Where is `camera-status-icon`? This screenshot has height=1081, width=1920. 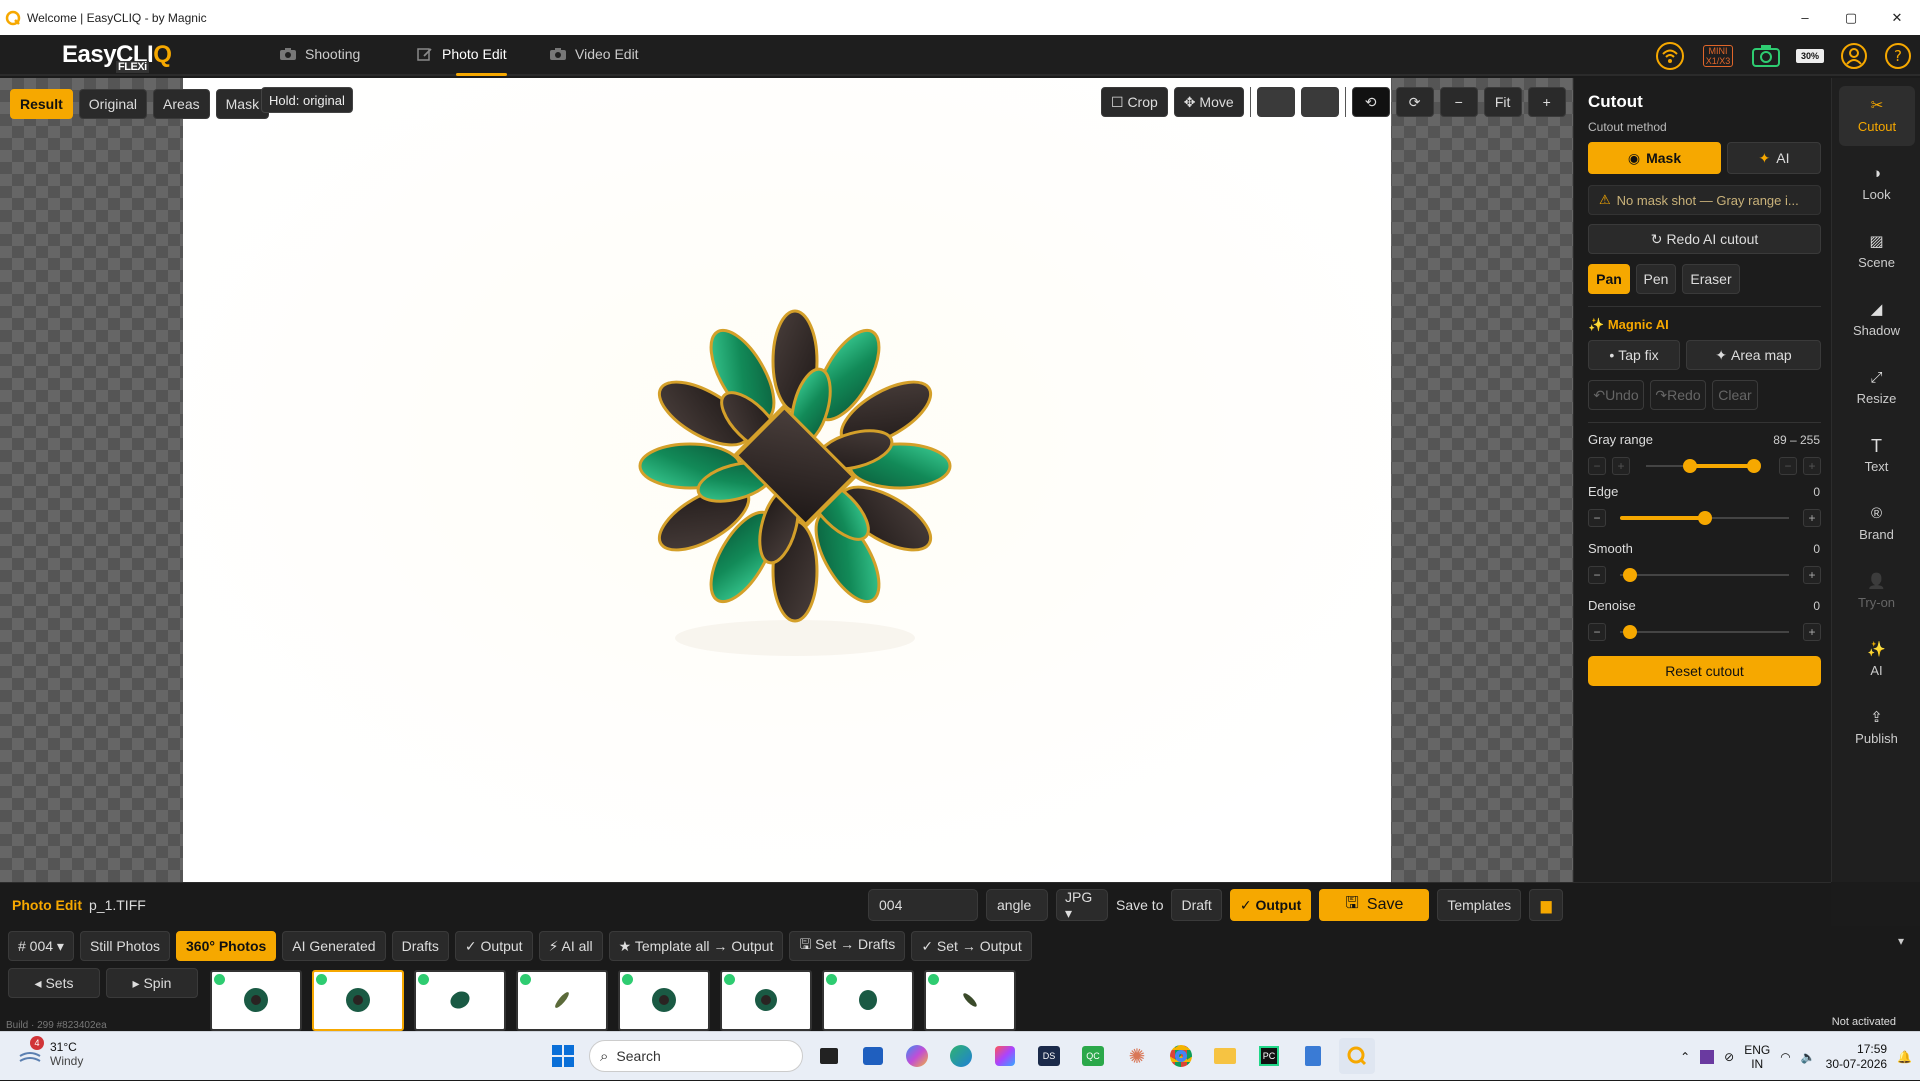
camera-status-icon is located at coordinates (1766, 56).